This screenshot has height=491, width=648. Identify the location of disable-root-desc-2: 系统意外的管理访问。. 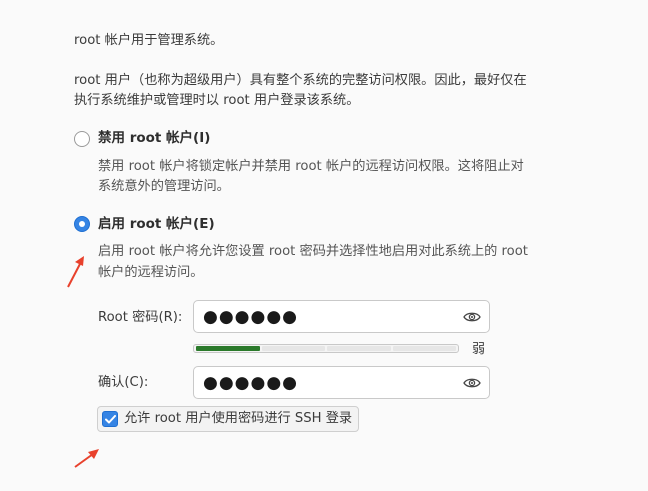
(164, 186).